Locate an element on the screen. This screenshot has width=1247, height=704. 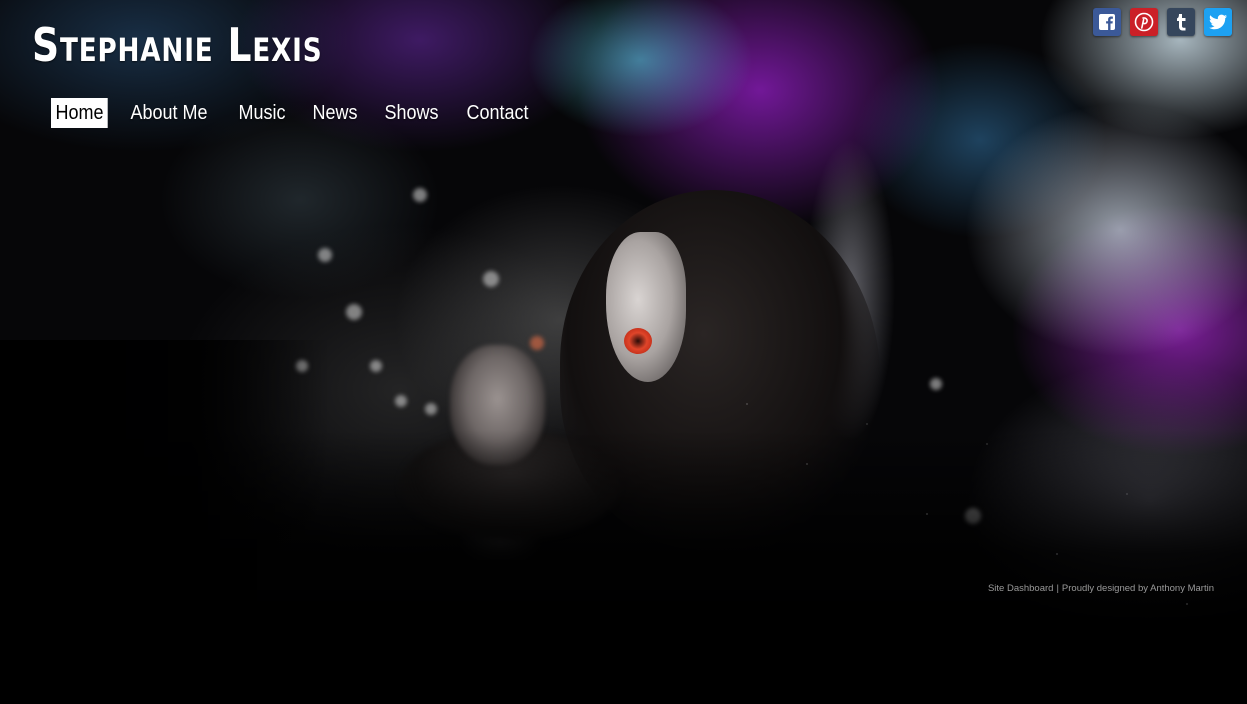
twitter-icon is located at coordinates (1218, 22).